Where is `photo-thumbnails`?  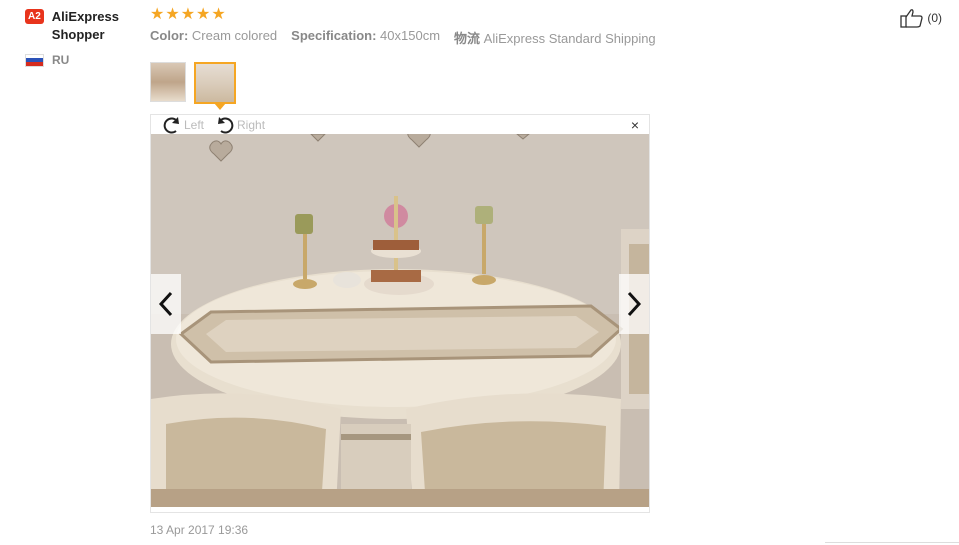 photo-thumbnails is located at coordinates (193, 83).